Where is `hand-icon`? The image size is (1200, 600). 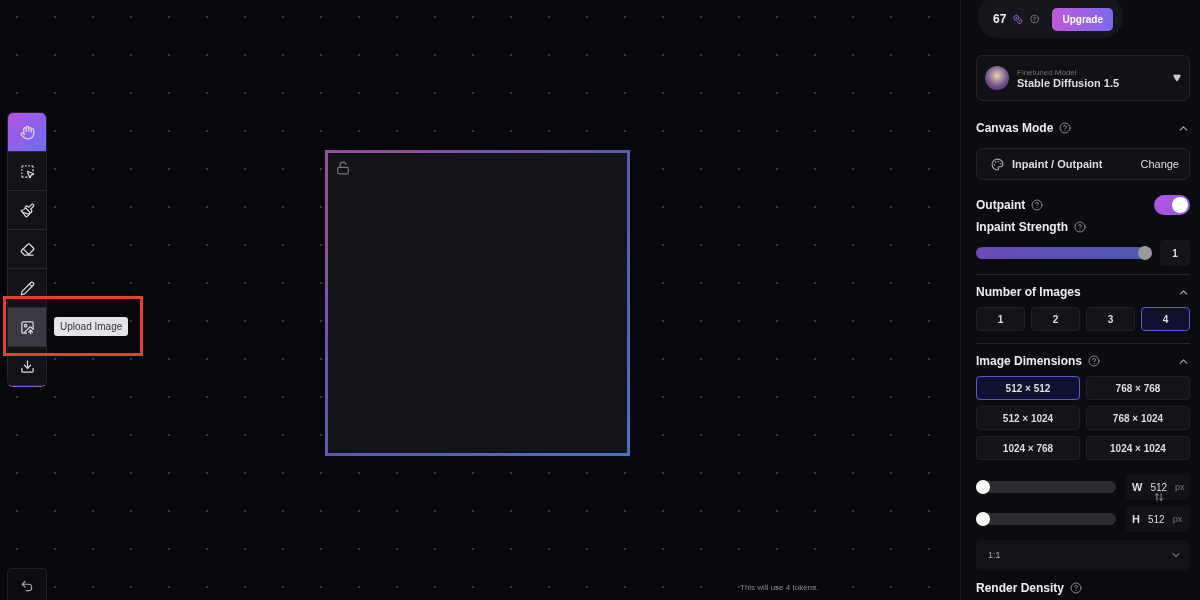 hand-icon is located at coordinates (27, 132).